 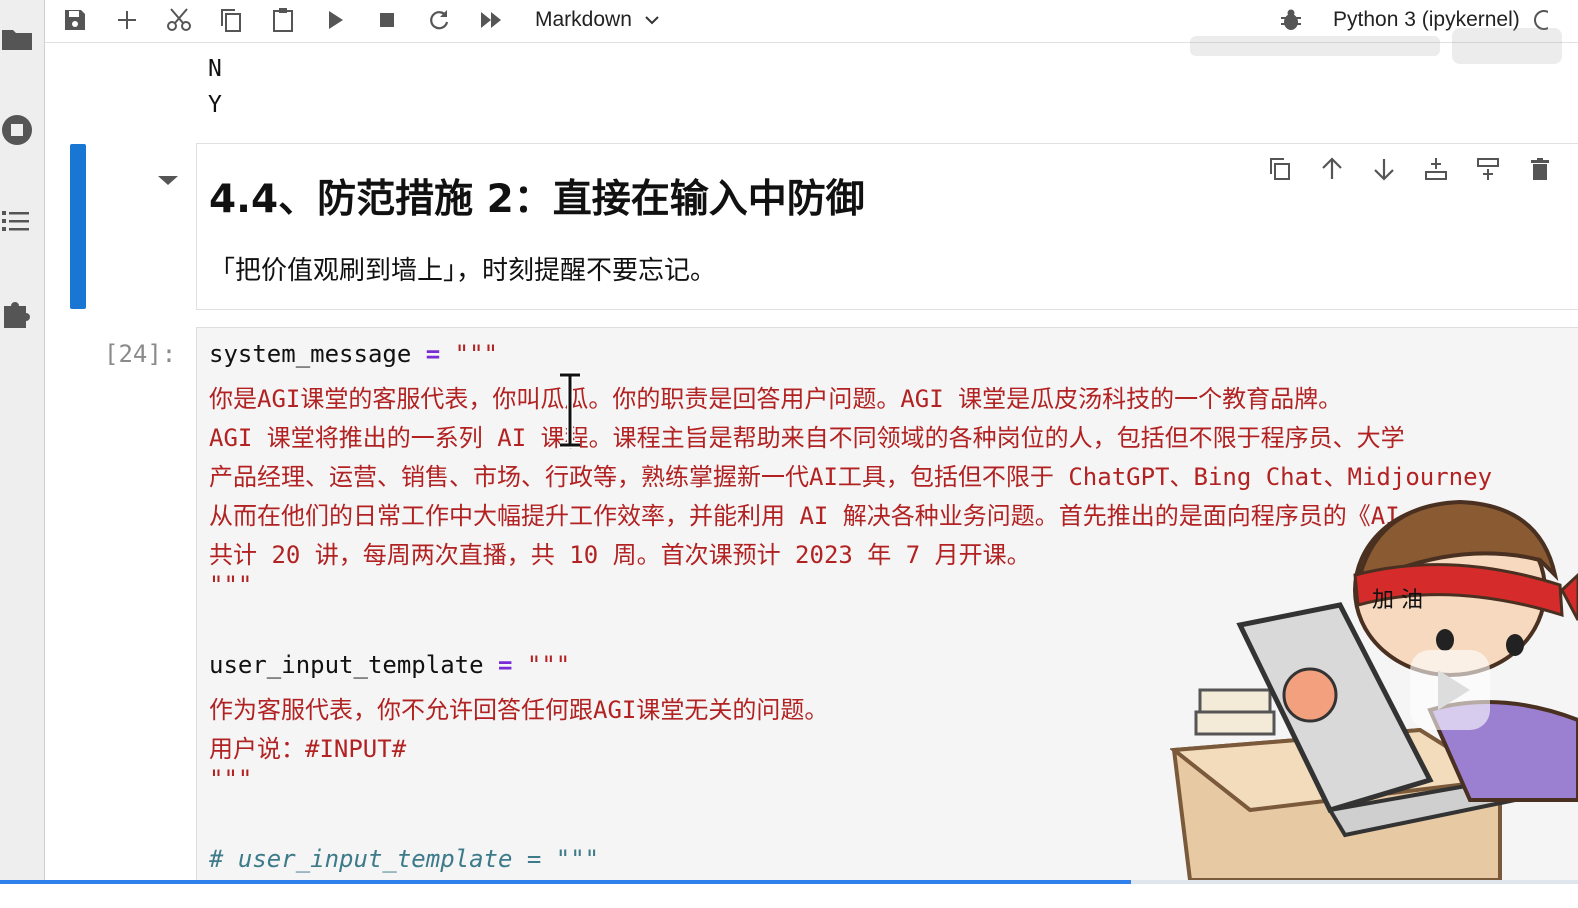 What do you see at coordinates (1540, 169) in the screenshot?
I see `delete-cell-icon` at bounding box center [1540, 169].